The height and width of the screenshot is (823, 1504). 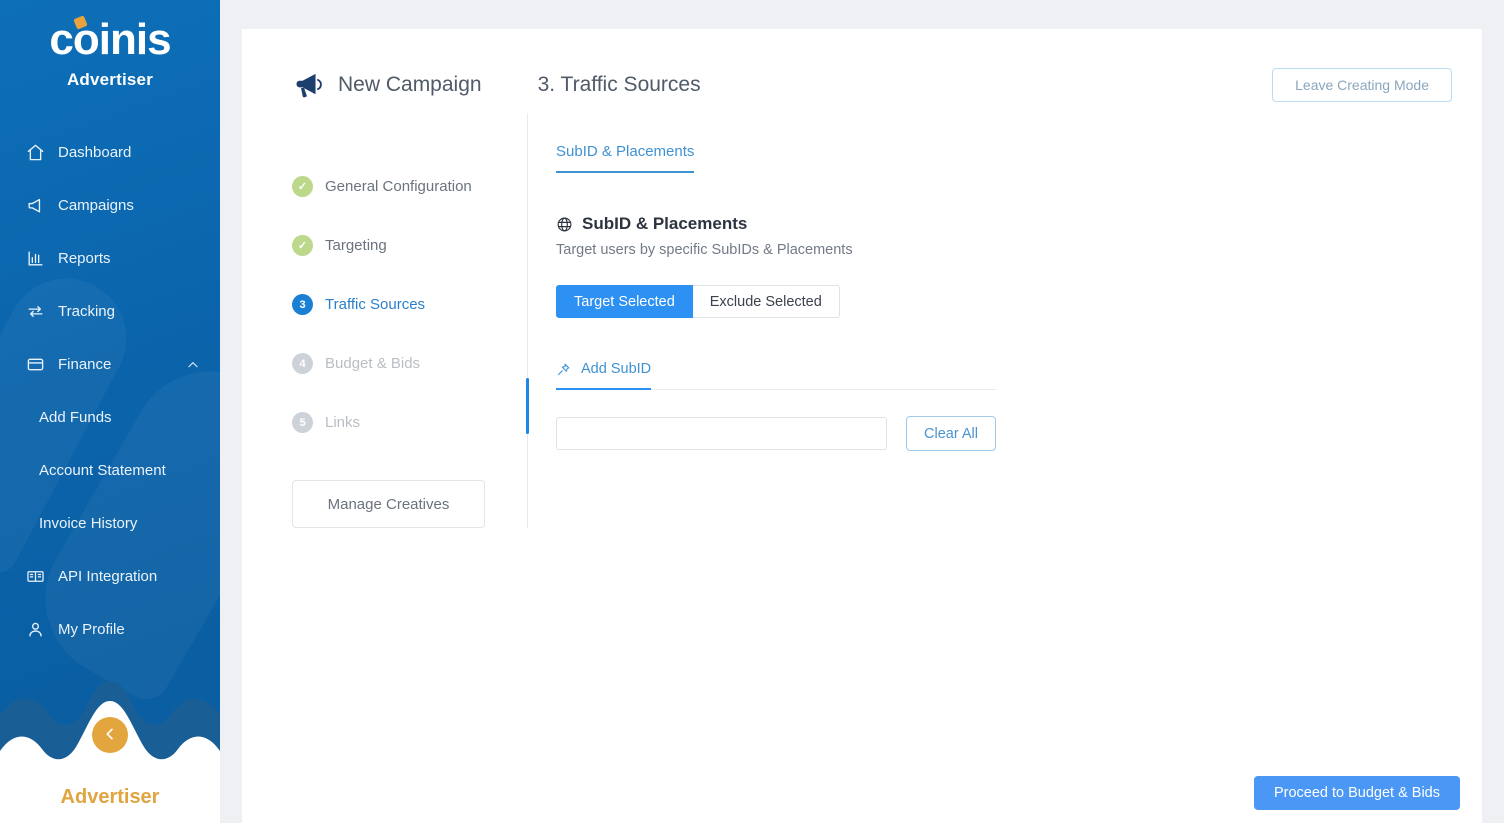 I want to click on sidebar-item-tracking: Tracking, so click(x=110, y=311).